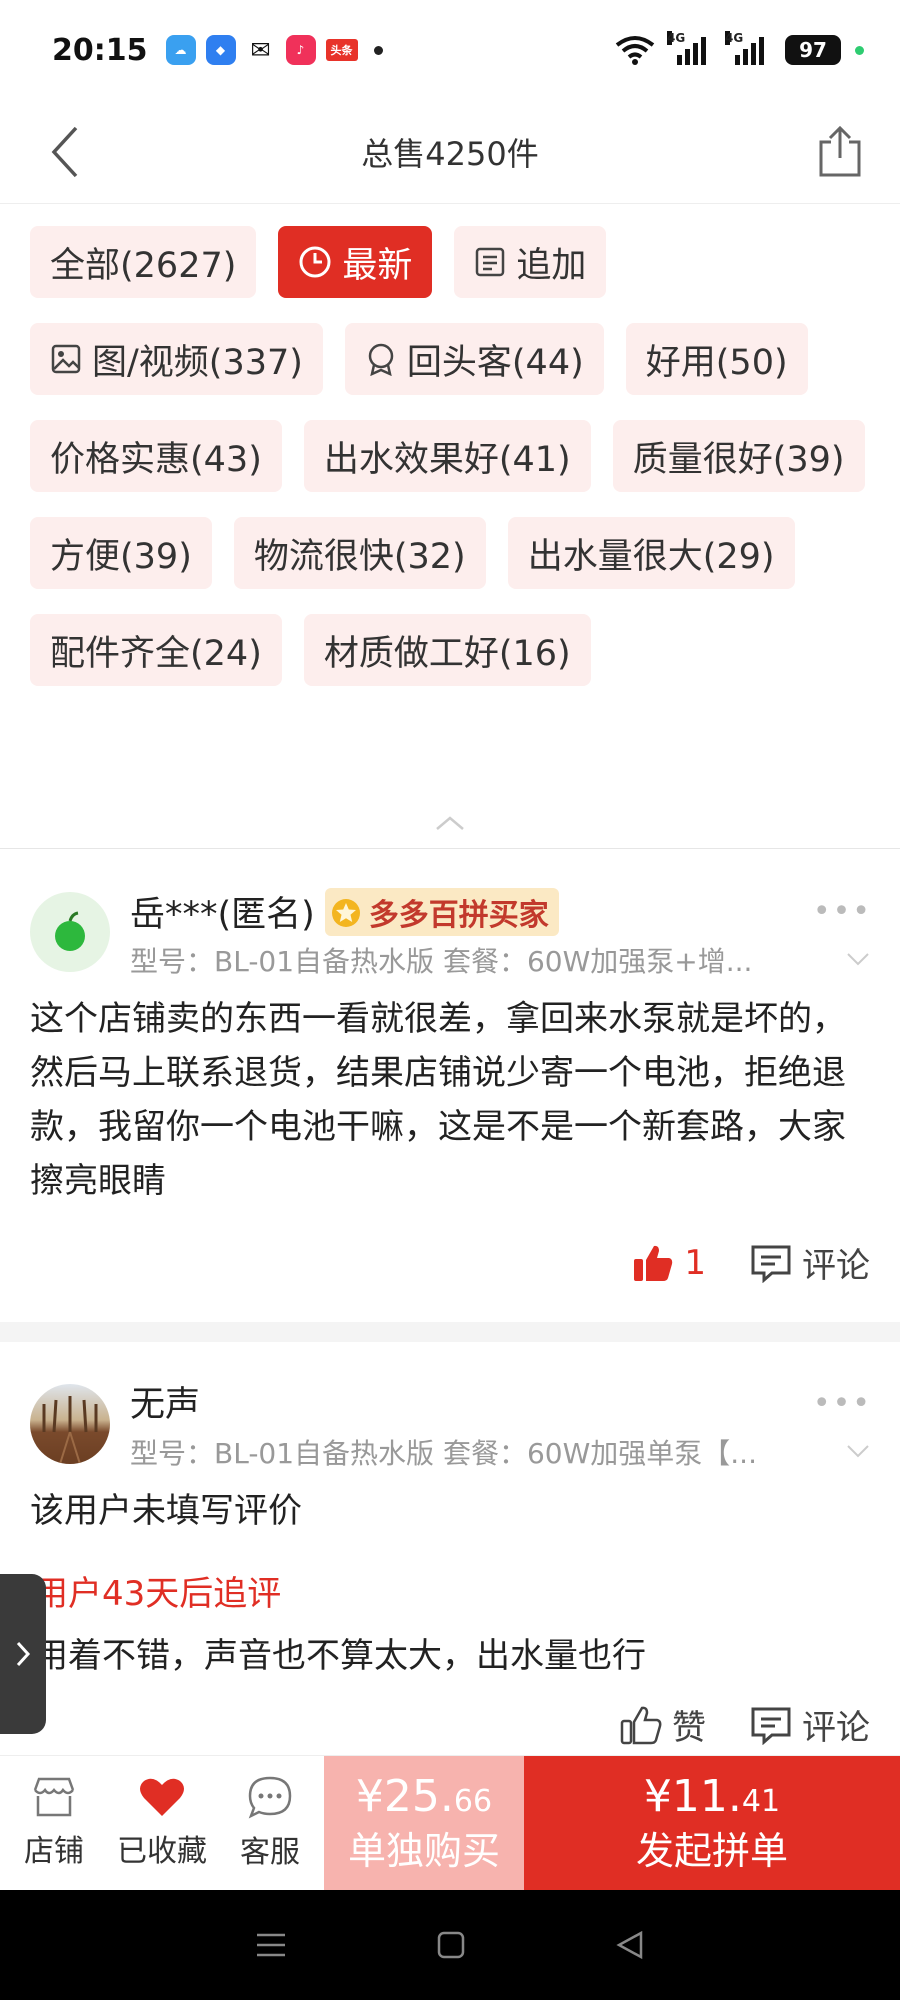 This screenshot has height=2000, width=900. Describe the element at coordinates (745, 1724) in the screenshot. I see `review-actions: 赞 评论` at that location.